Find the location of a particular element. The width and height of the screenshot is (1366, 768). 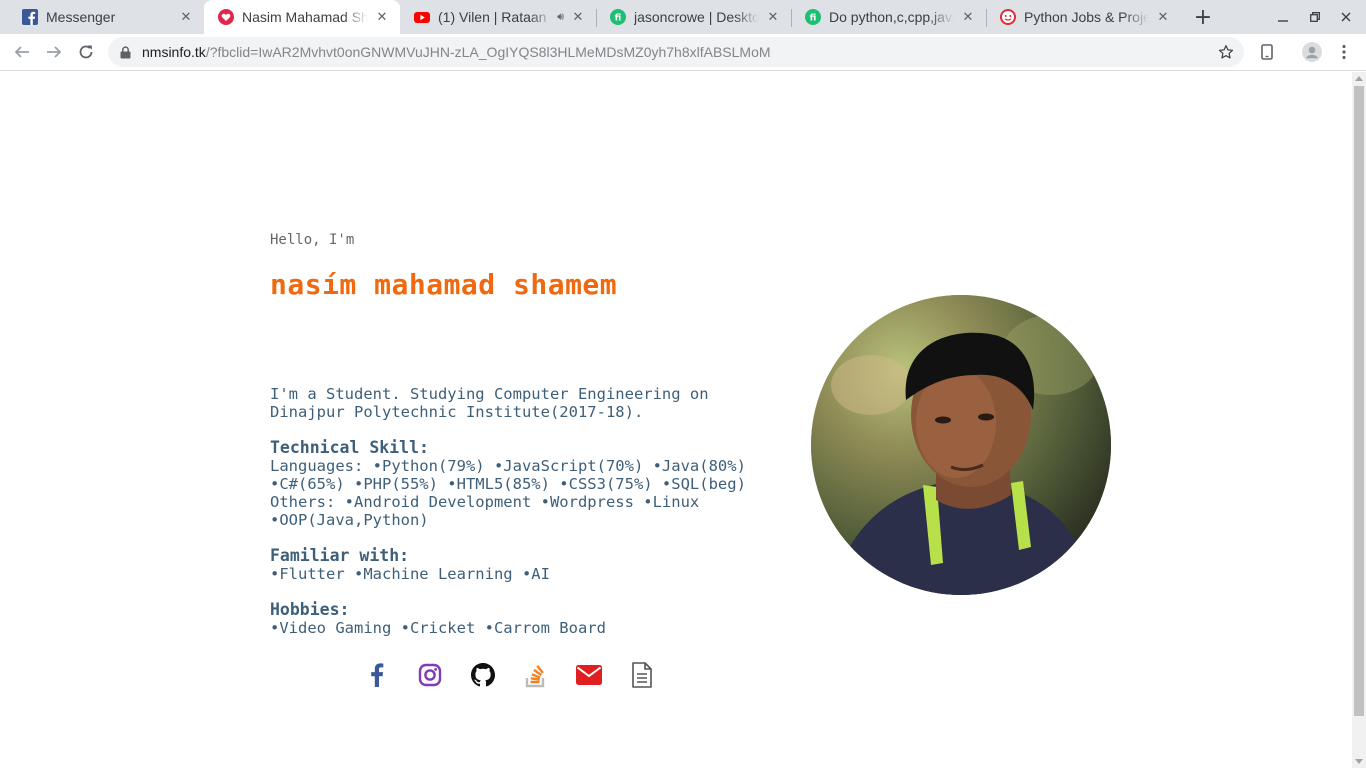

lock-icon is located at coordinates (126, 52).